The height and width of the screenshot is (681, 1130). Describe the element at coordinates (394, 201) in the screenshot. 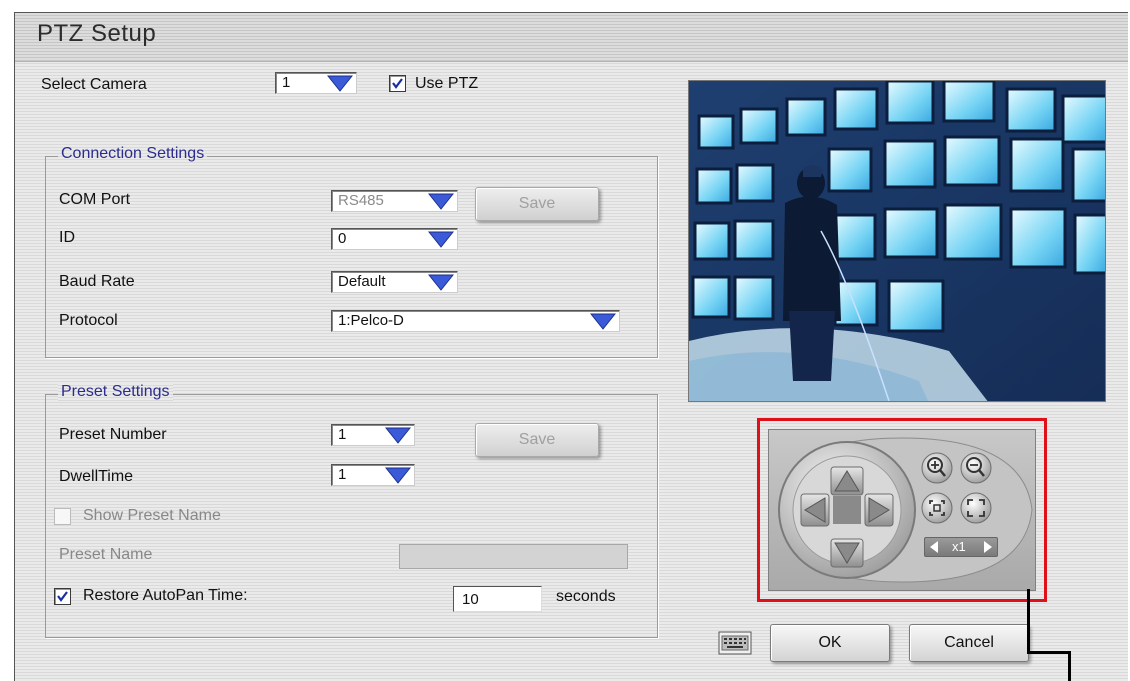

I see `com-port-dropdown: RS485` at that location.